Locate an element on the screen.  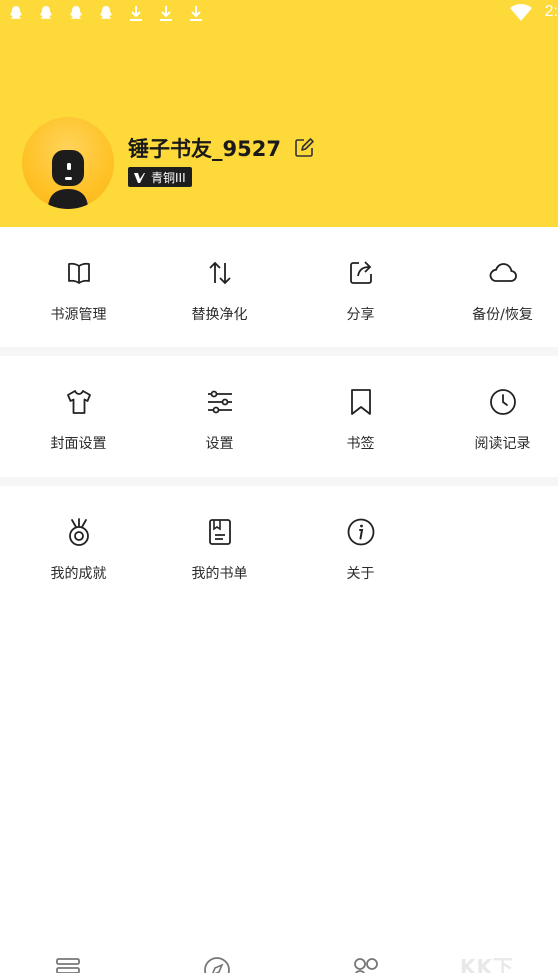
menu-item-cover-settings: 封面设置 is located at coordinates (78, 416).